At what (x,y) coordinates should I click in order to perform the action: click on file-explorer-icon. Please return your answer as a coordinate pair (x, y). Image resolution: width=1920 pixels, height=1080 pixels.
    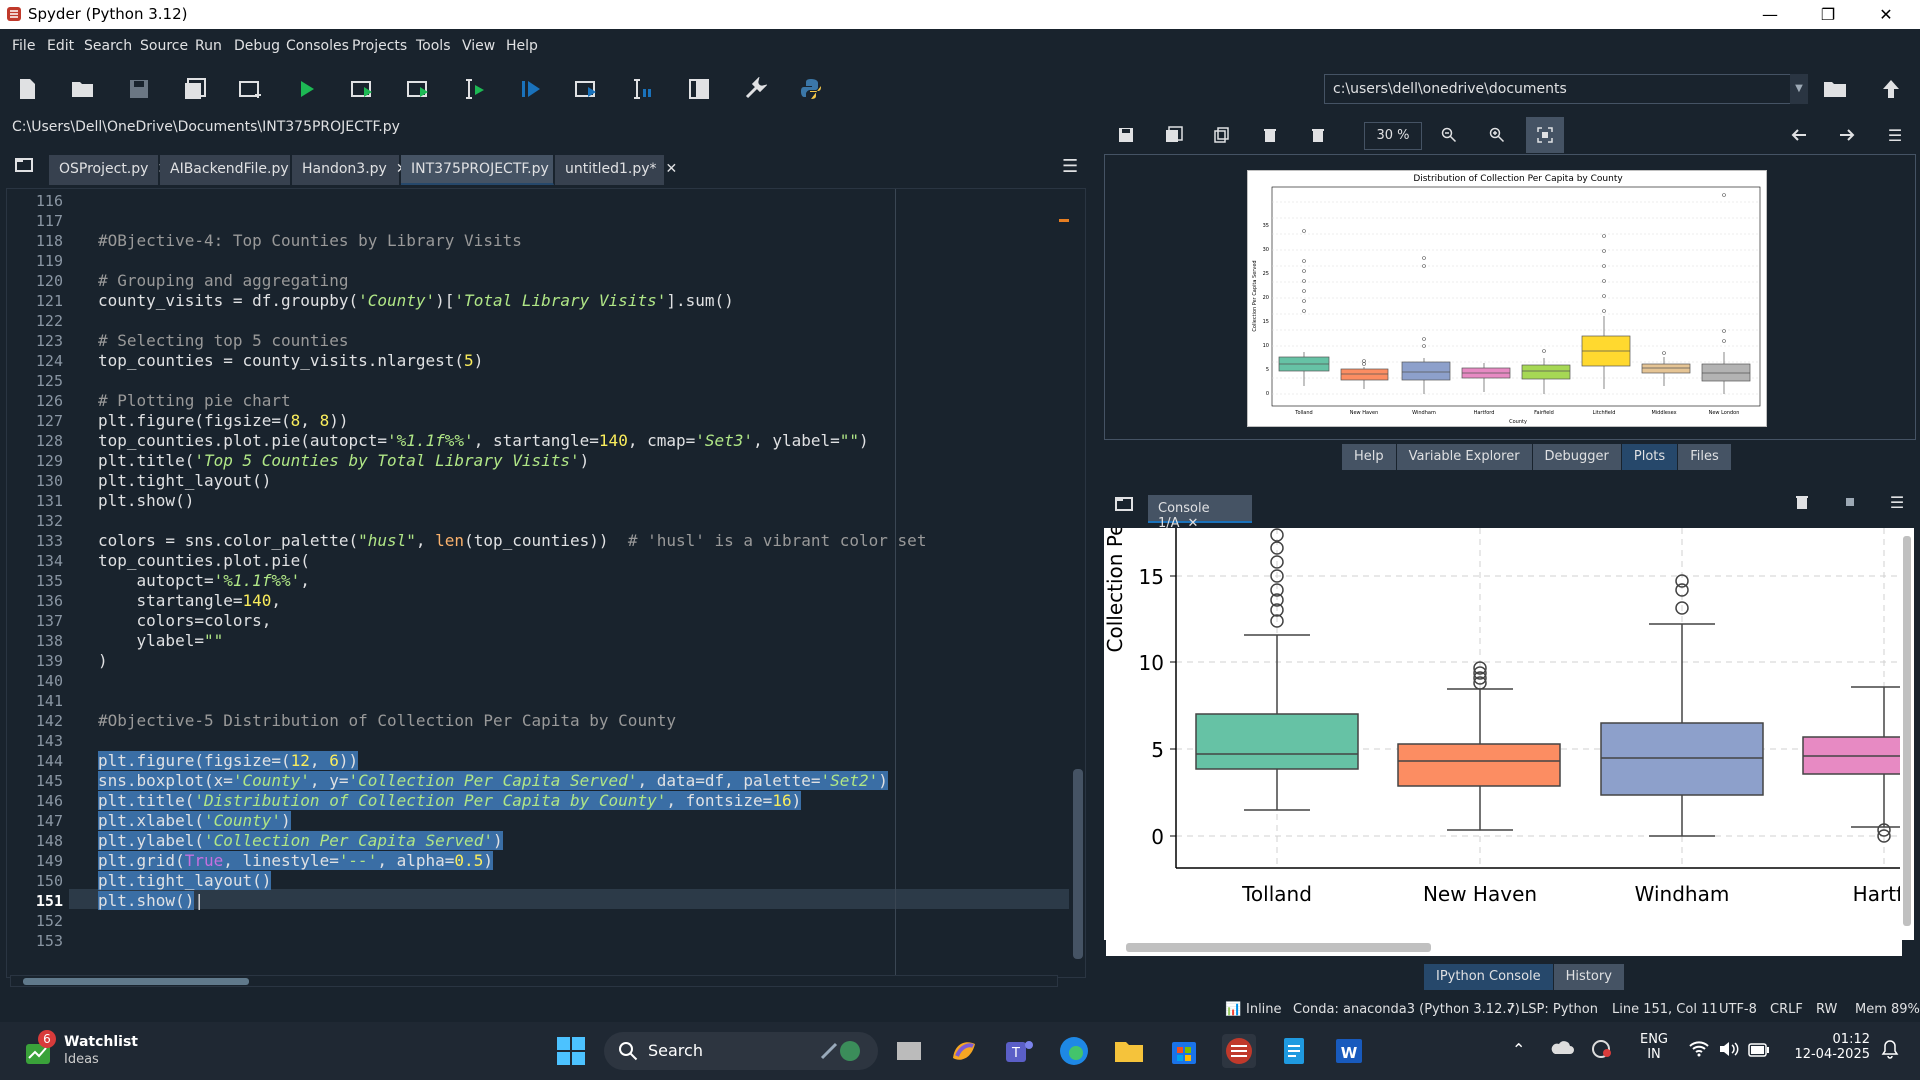
    Looking at the image, I should click on (1129, 1051).